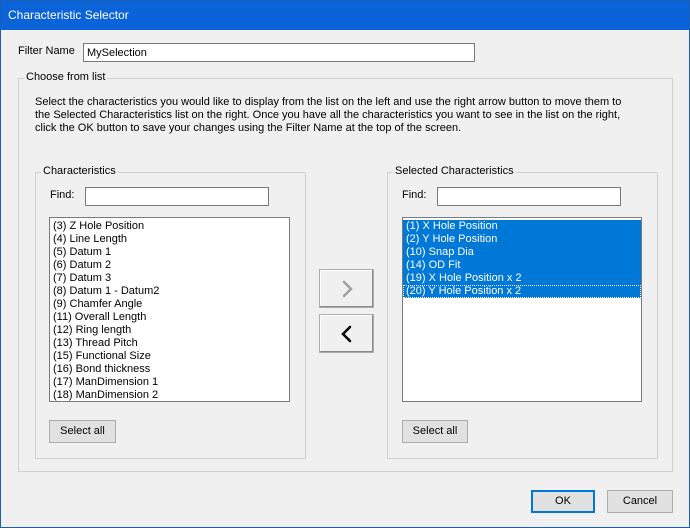  I want to click on filter-name-input, so click(279, 52).